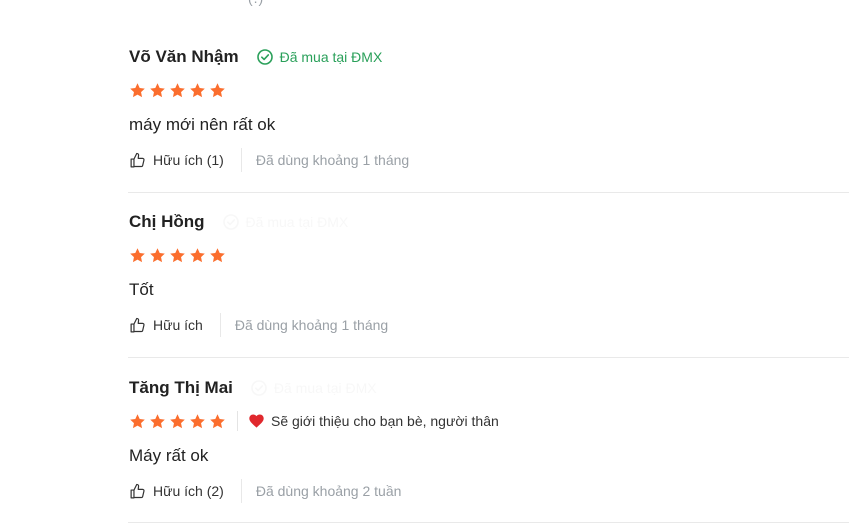  What do you see at coordinates (256, 3) in the screenshot?
I see `previous-review-fragment: (.)` at bounding box center [256, 3].